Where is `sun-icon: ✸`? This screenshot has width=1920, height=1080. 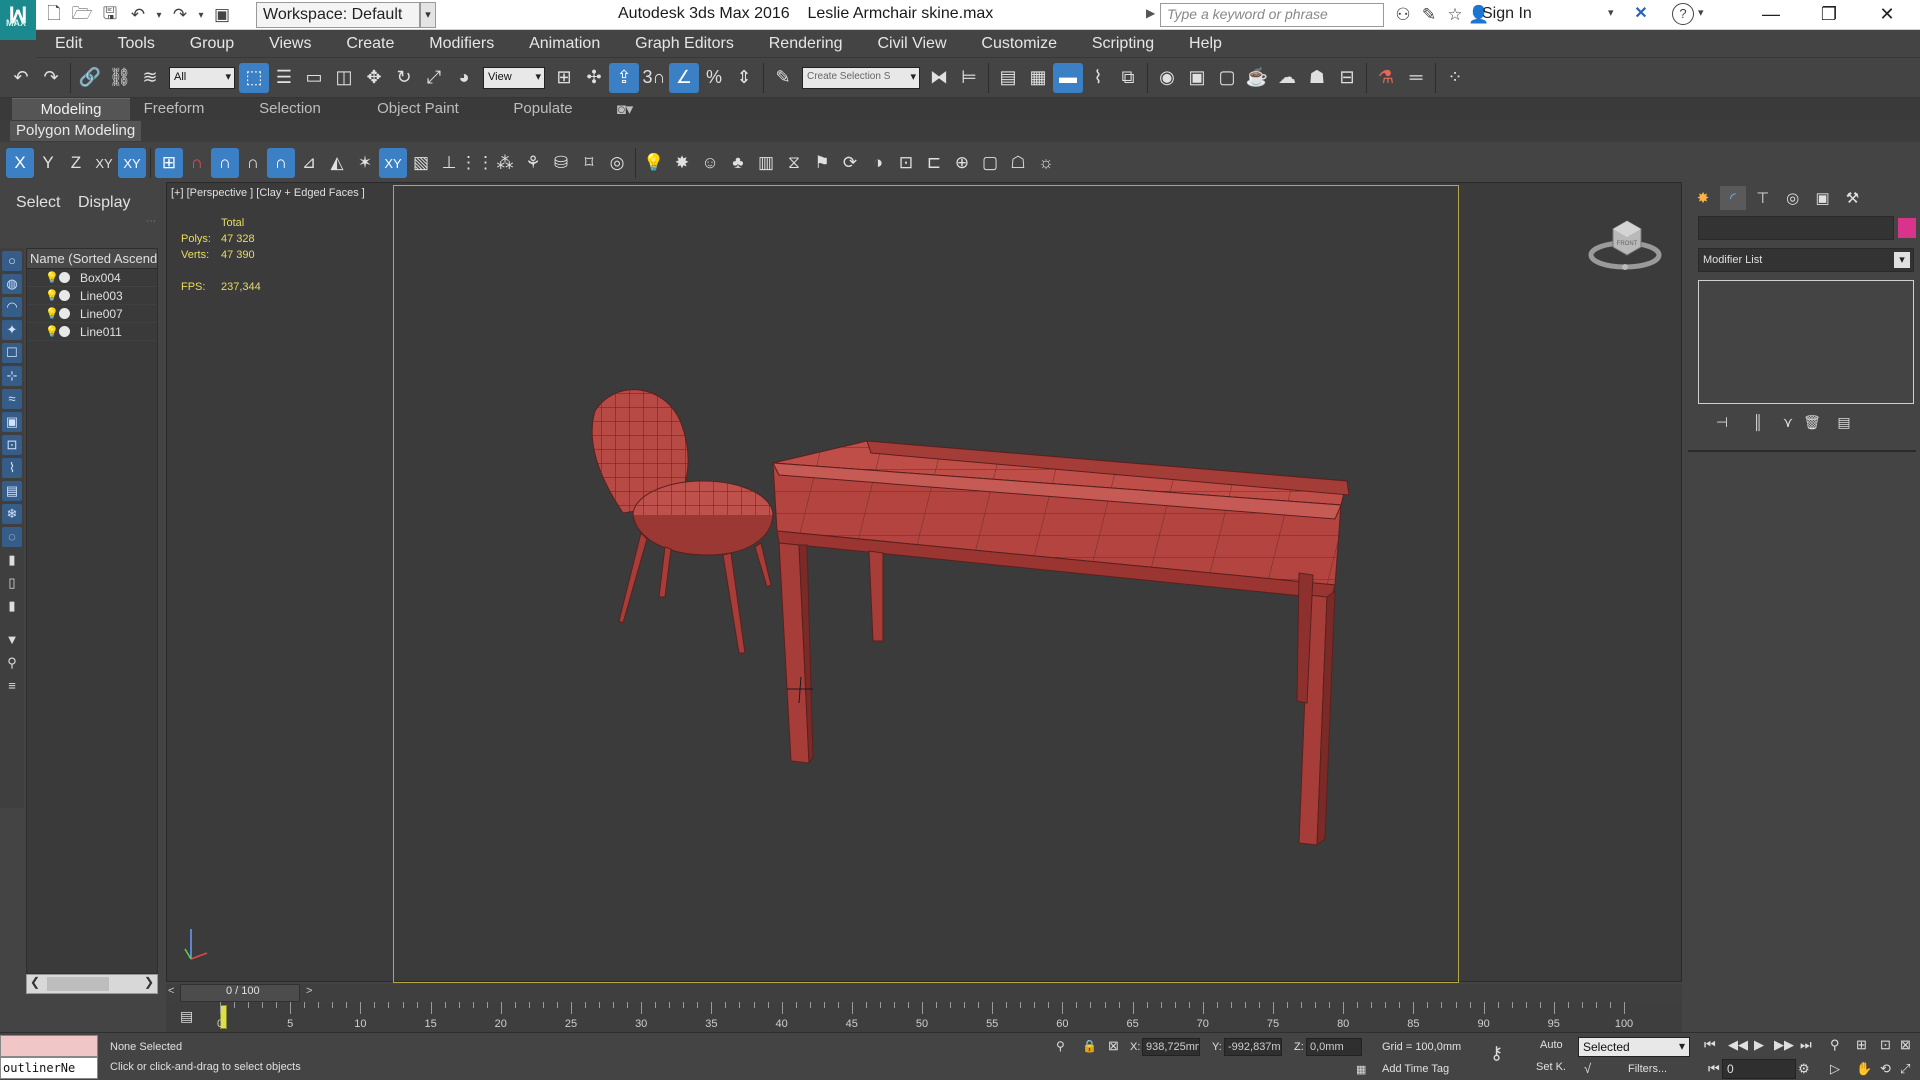
sun-icon: ✸ is located at coordinates (682, 163).